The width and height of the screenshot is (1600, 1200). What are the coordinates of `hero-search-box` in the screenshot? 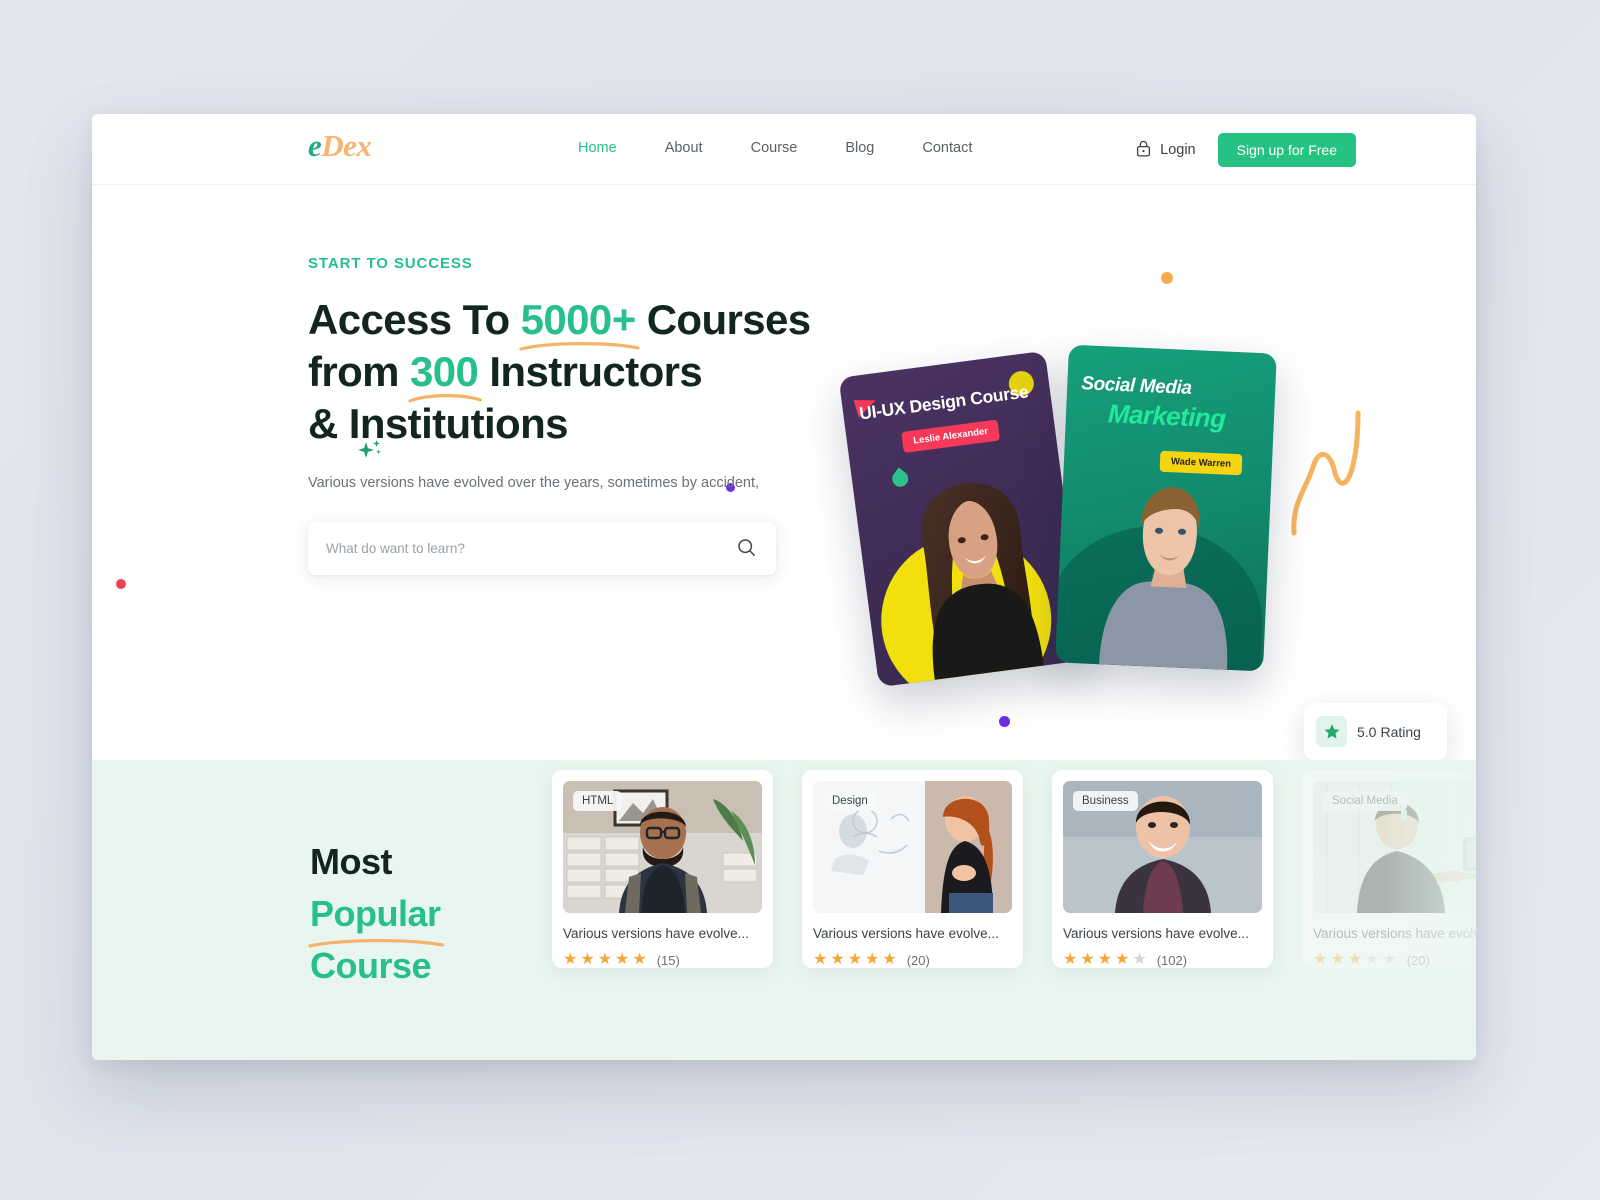 It's located at (542, 548).